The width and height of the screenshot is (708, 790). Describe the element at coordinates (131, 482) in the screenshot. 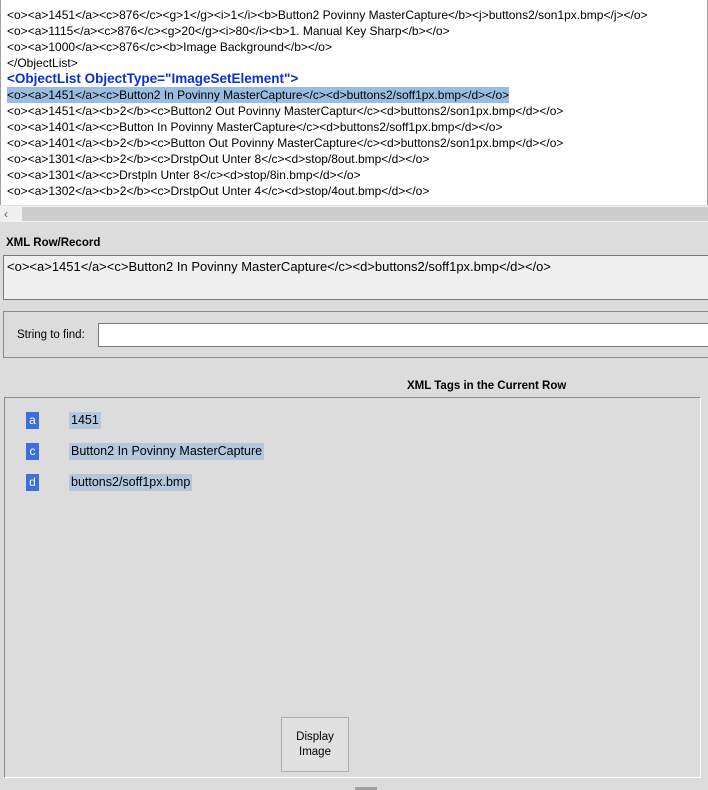

I see `tag-value: buttons2/soff1px.bmp` at that location.